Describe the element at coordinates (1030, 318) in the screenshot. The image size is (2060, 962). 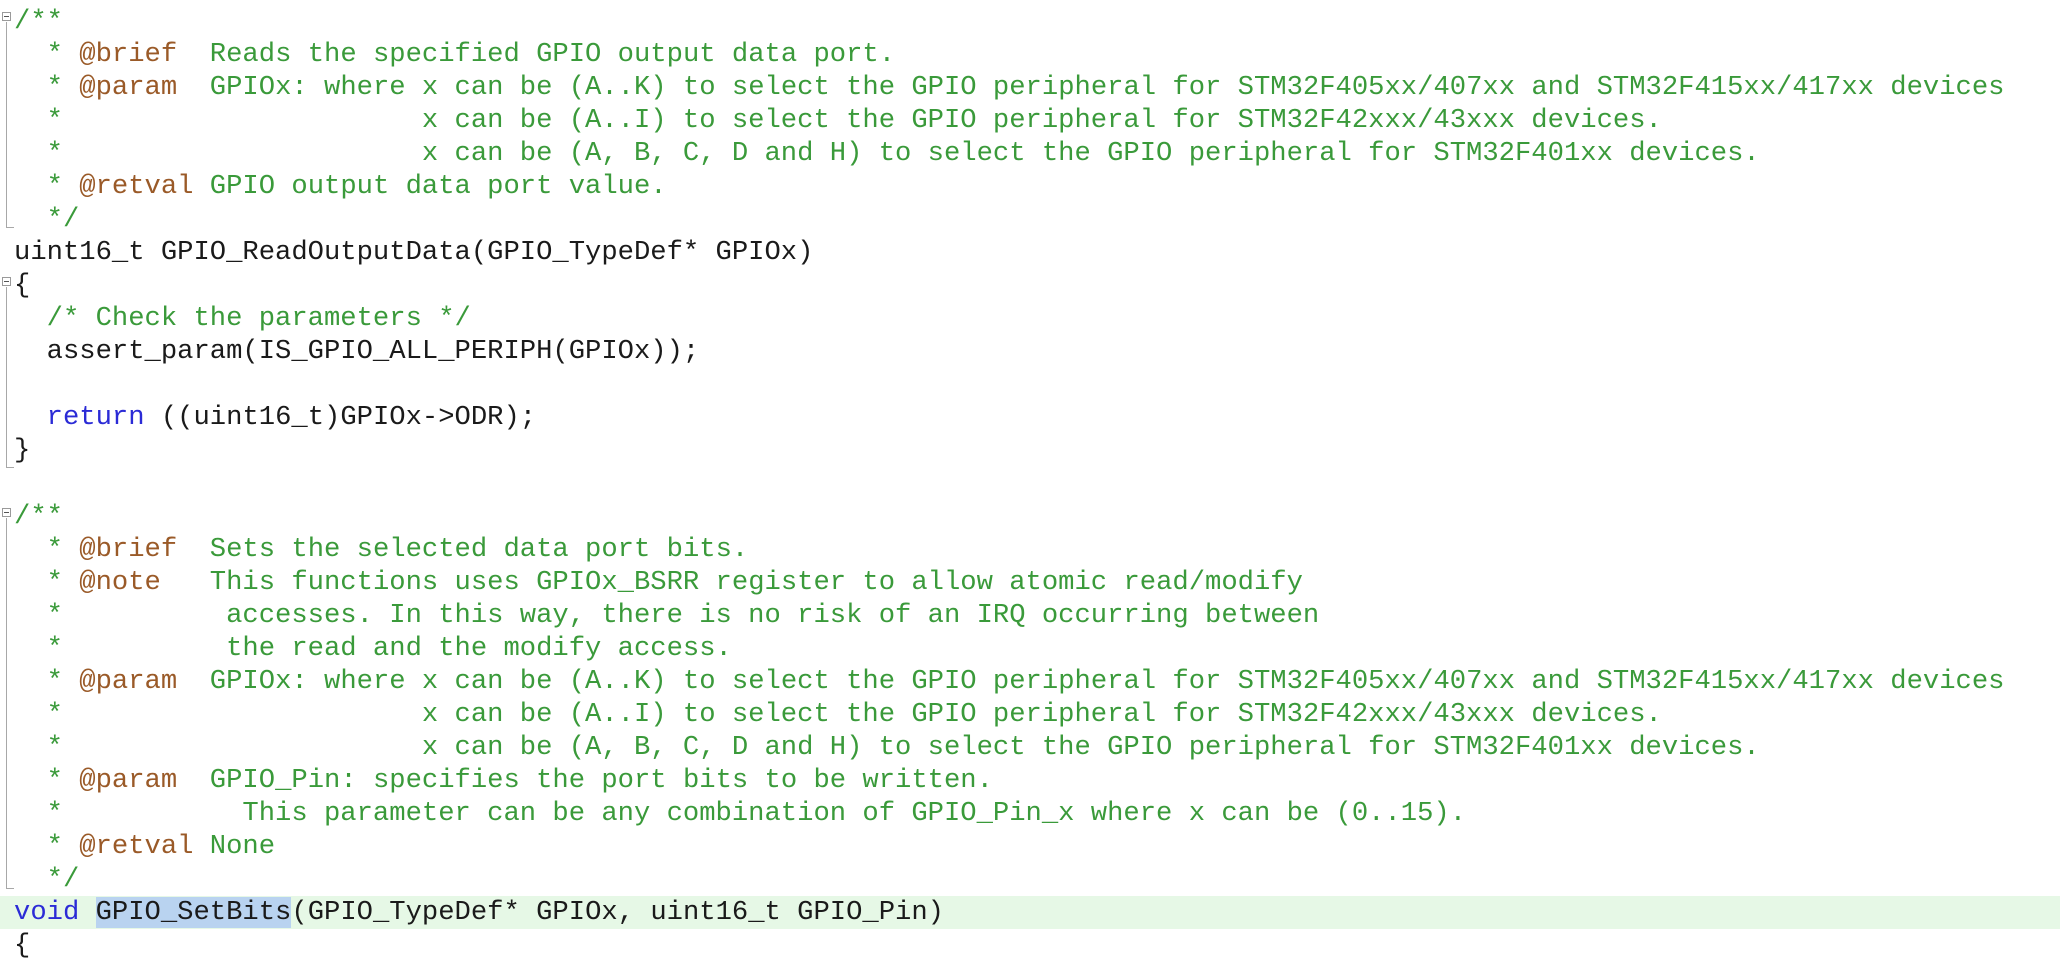
I see `code-line: /* Check the parameters */` at that location.